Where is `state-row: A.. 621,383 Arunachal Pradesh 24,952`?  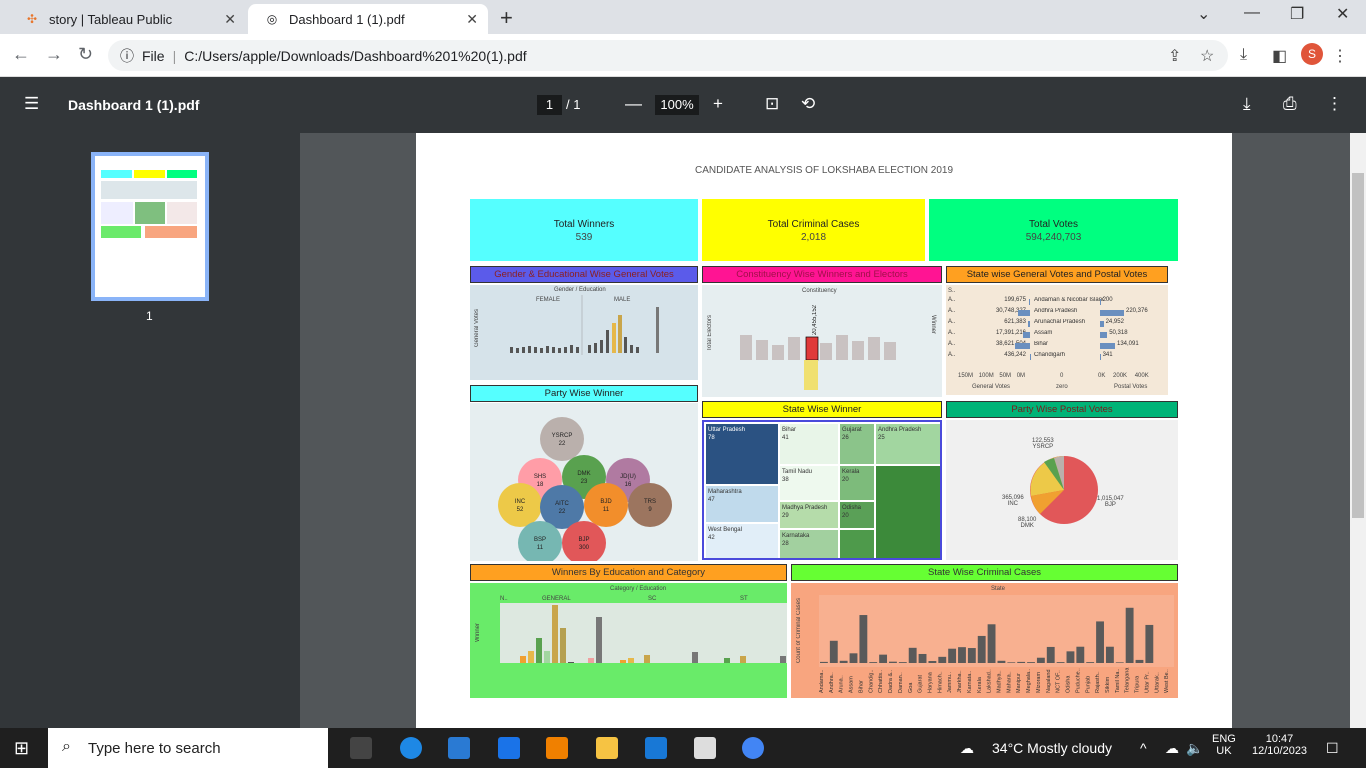 state-row: A.. 621,383 Arunachal Pradesh 24,952 is located at coordinates (1036, 323).